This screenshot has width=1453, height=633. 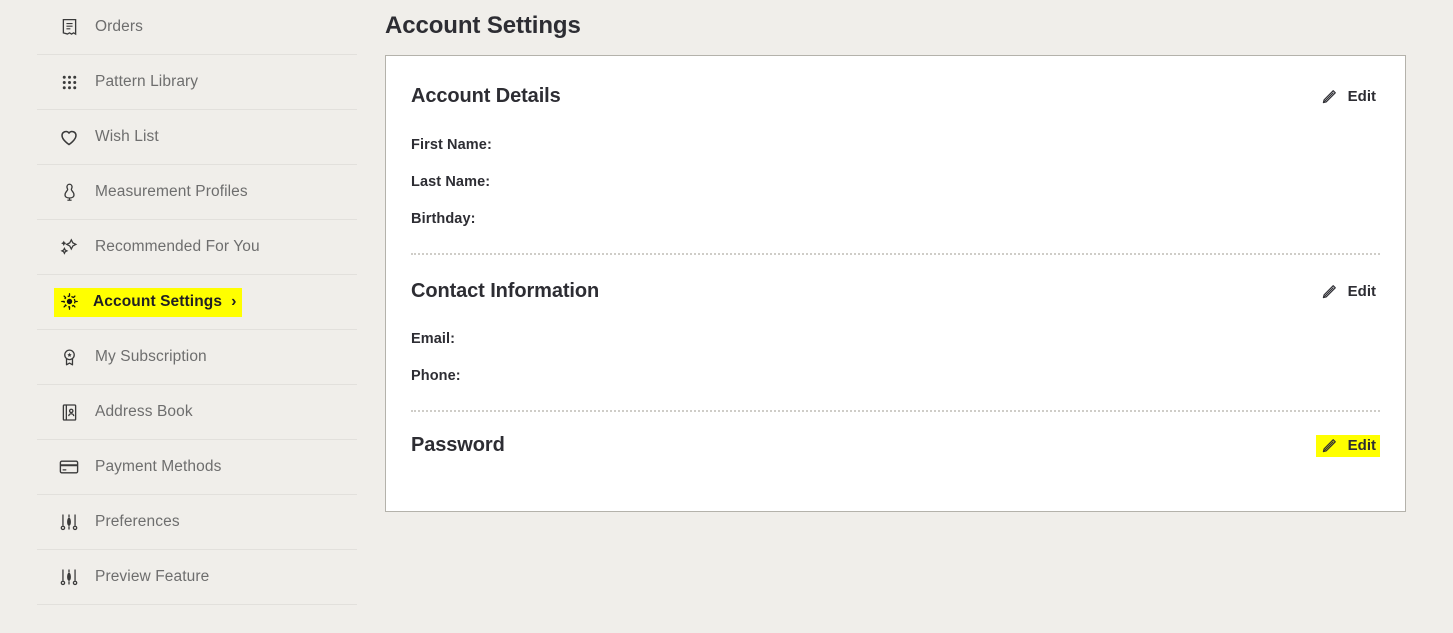 I want to click on sidebar-item-label: Account Settings, so click(x=158, y=301).